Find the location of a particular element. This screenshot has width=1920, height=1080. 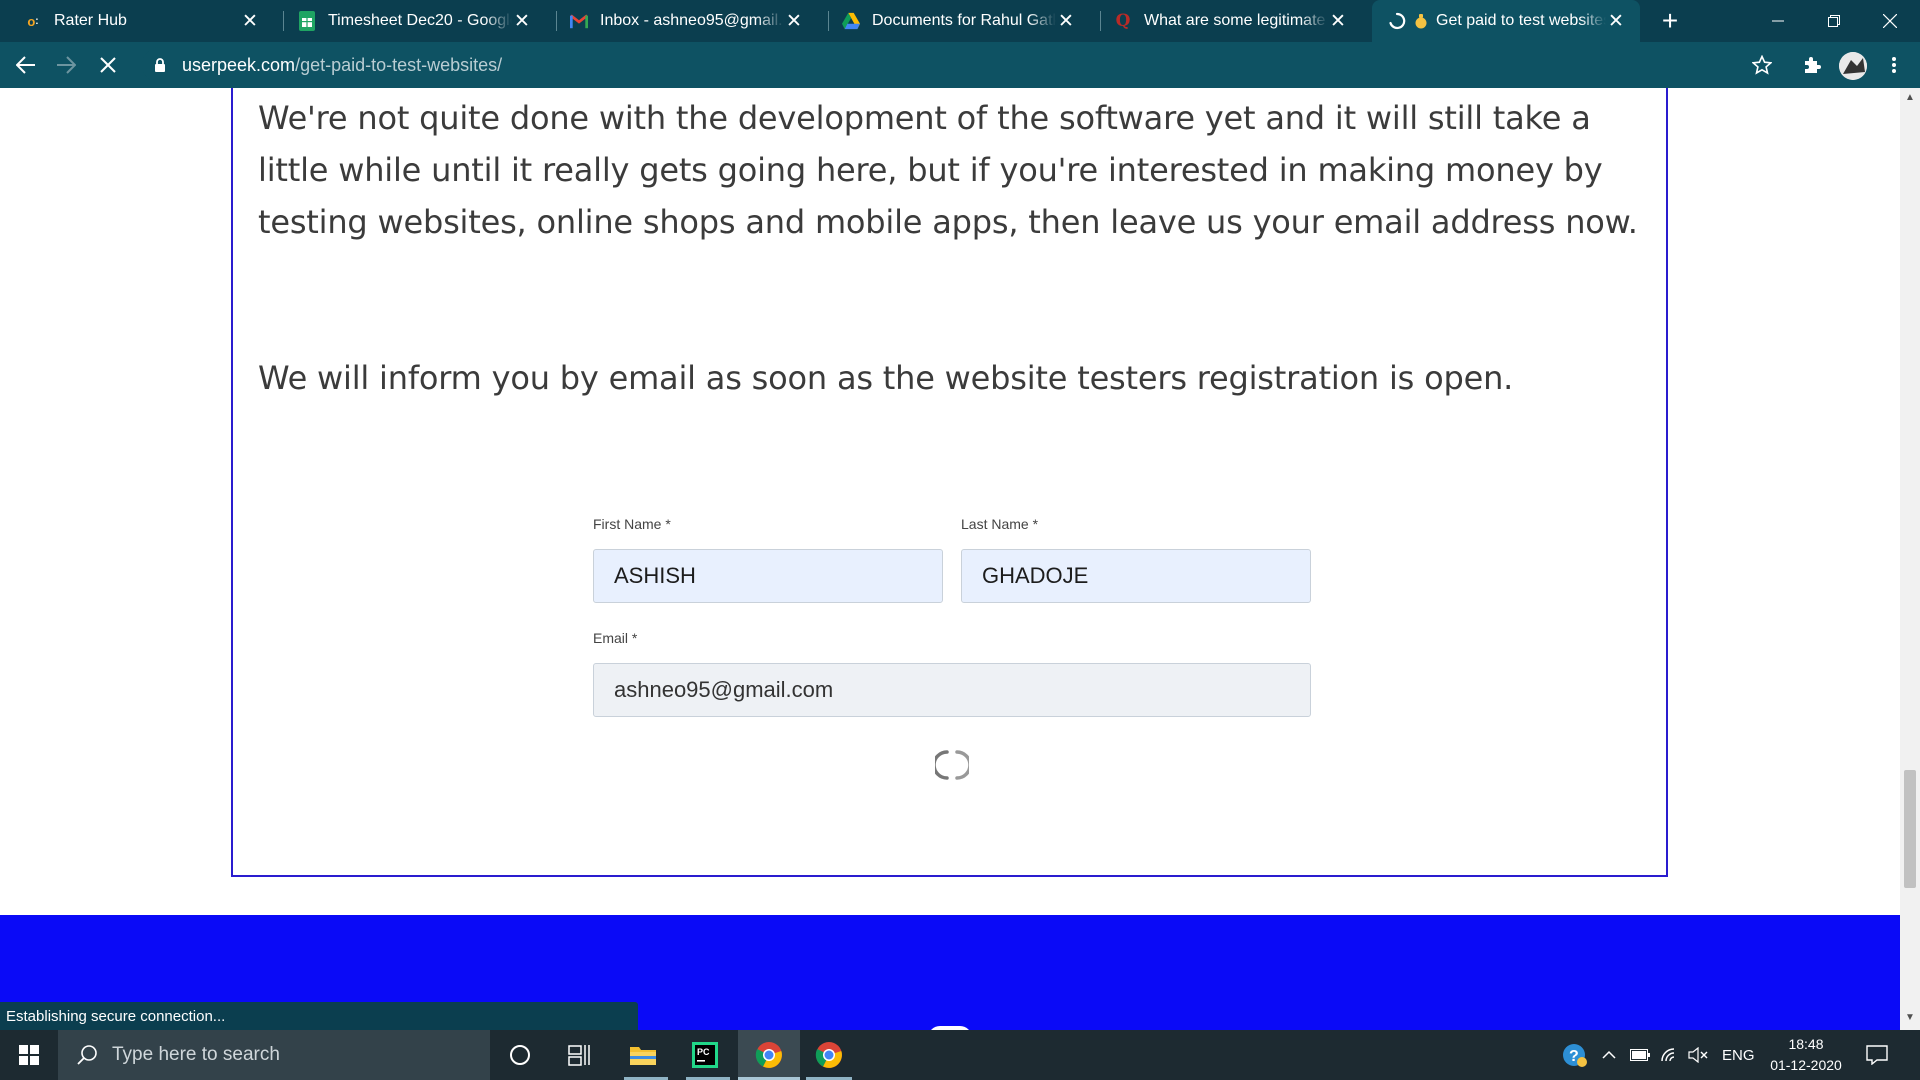

cortana-circle-icon is located at coordinates (520, 1055).